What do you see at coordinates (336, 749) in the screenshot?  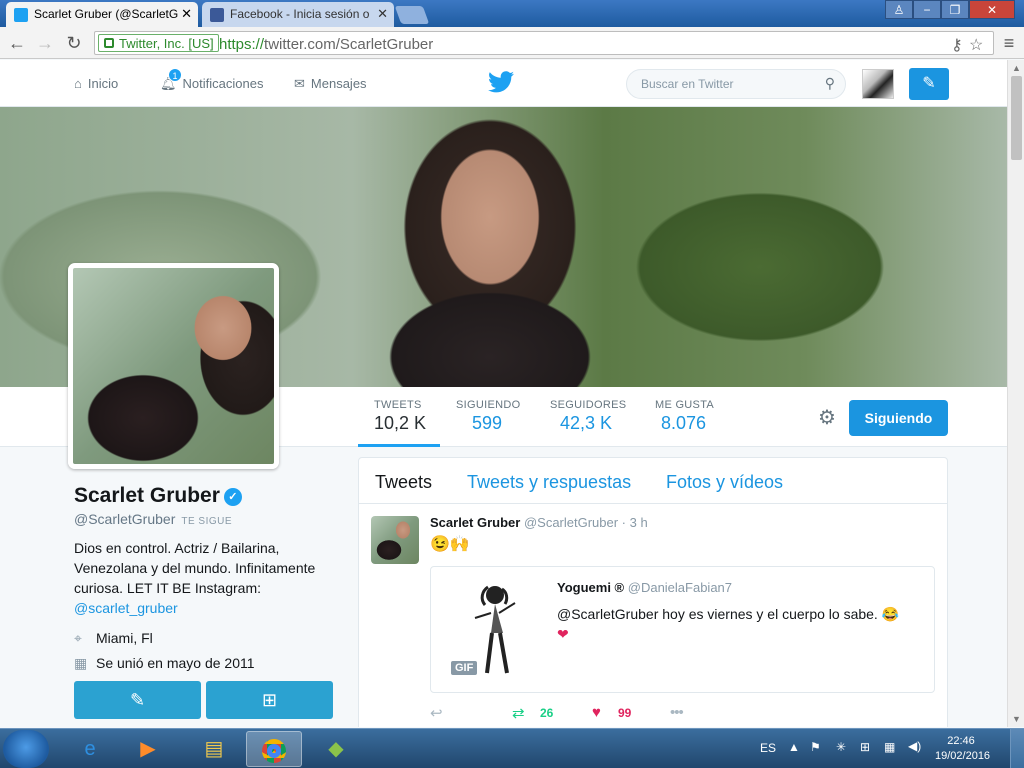 I see `bluestacks-icon: ◆` at bounding box center [336, 749].